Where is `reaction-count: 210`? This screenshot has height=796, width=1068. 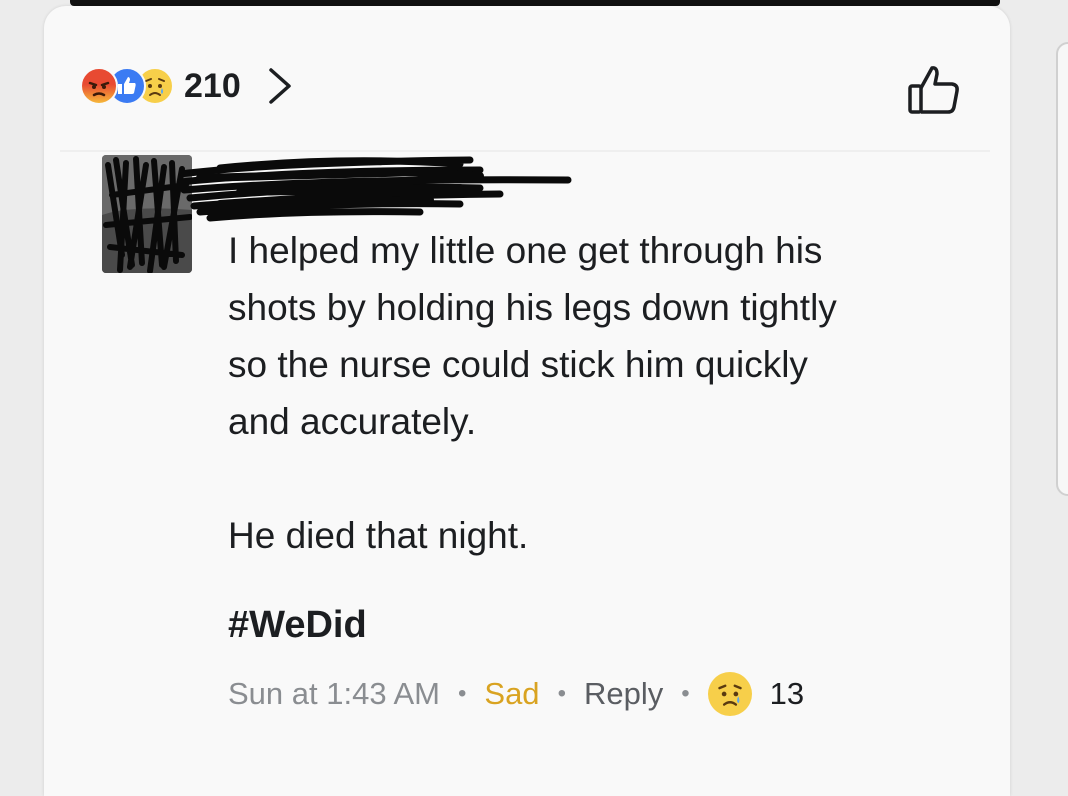 reaction-count: 210 is located at coordinates (212, 85).